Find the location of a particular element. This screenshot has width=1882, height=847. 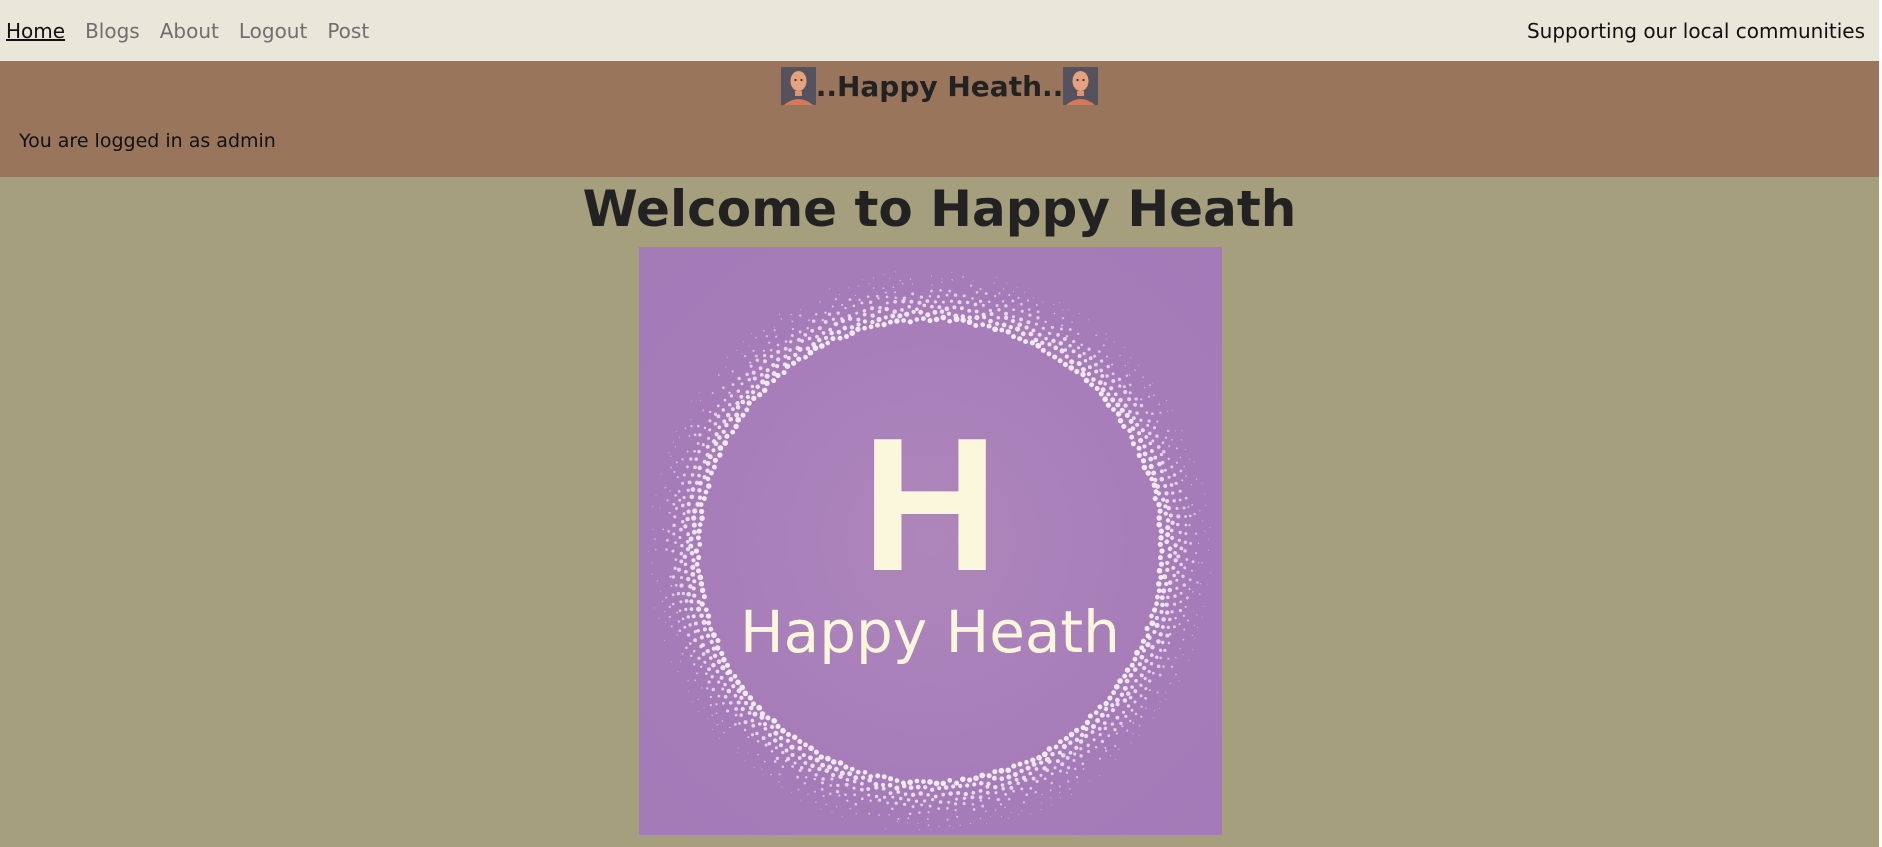

login-status: You are logged in as admin is located at coordinates (147, 141).